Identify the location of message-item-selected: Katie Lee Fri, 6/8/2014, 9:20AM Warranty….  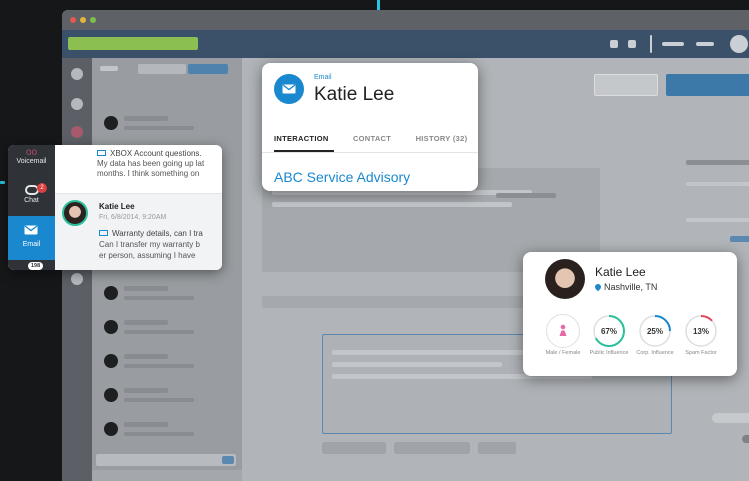
(138, 231).